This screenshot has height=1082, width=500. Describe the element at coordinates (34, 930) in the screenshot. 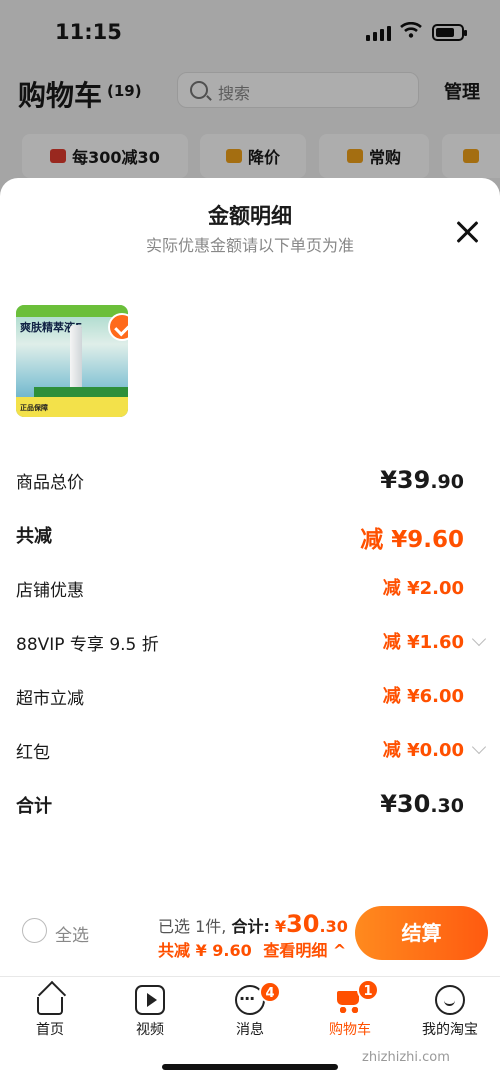

I see `select-all-checkbox` at that location.